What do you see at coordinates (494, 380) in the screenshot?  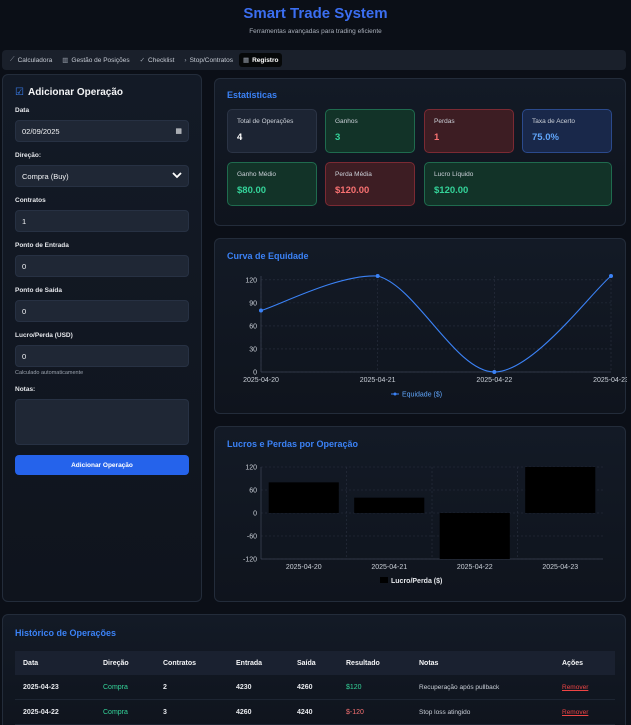 I see `x-tick-label: 2025-04-22` at bounding box center [494, 380].